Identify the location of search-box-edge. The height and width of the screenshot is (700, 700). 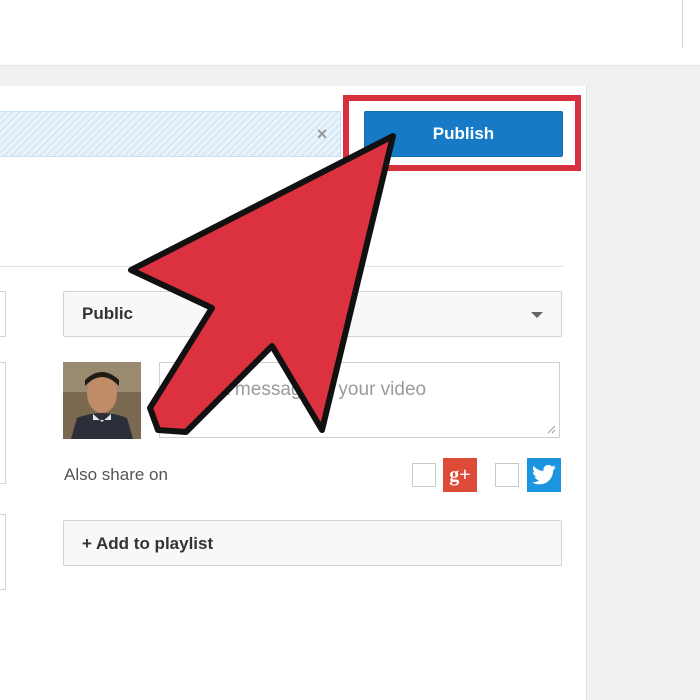
(682, 24).